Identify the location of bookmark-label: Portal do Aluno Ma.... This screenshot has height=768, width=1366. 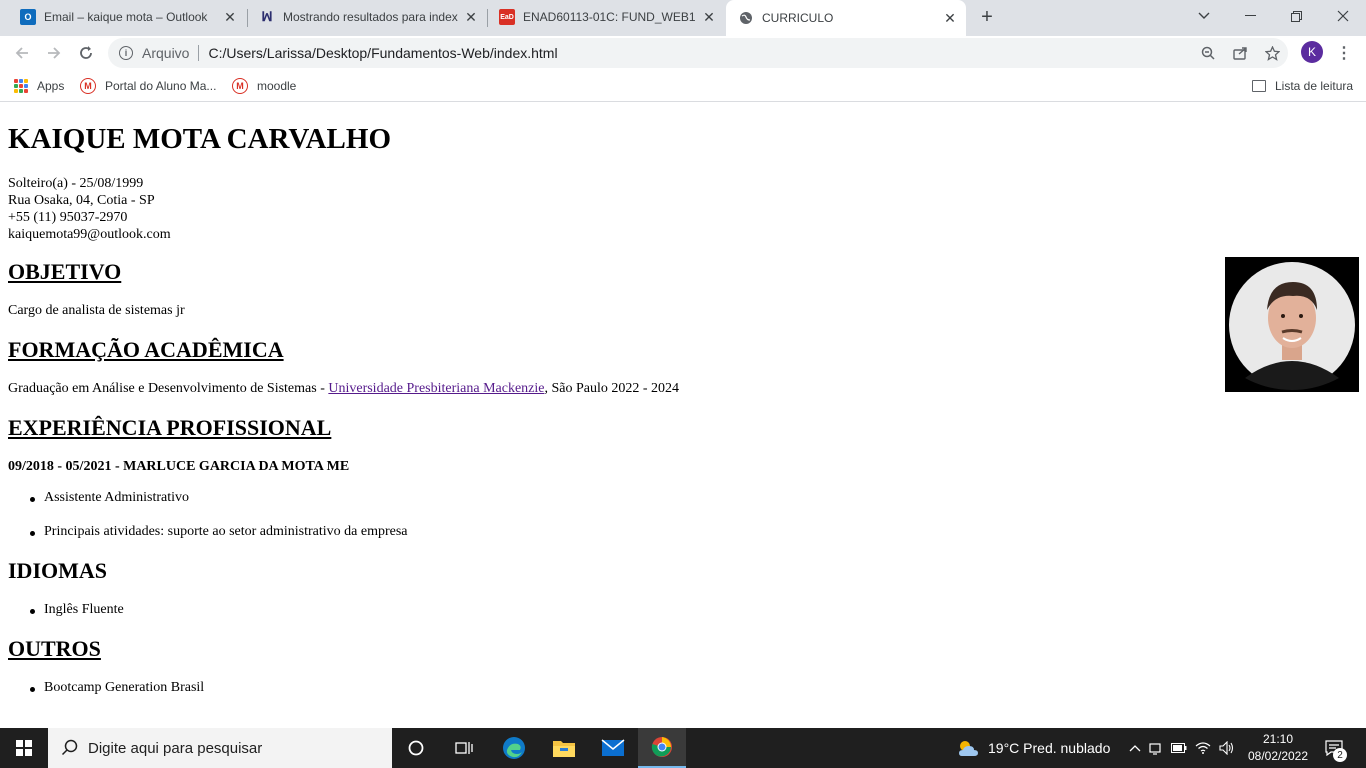
(161, 86).